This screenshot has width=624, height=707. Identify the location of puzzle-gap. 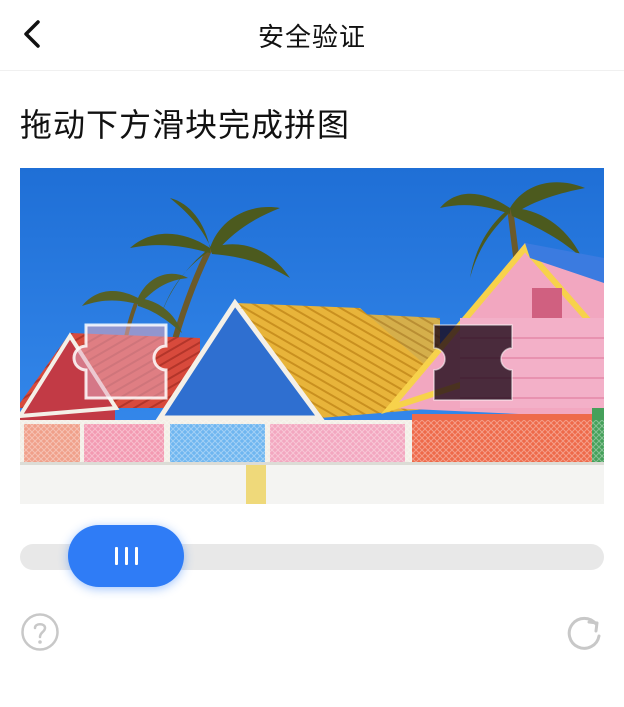
(473, 362).